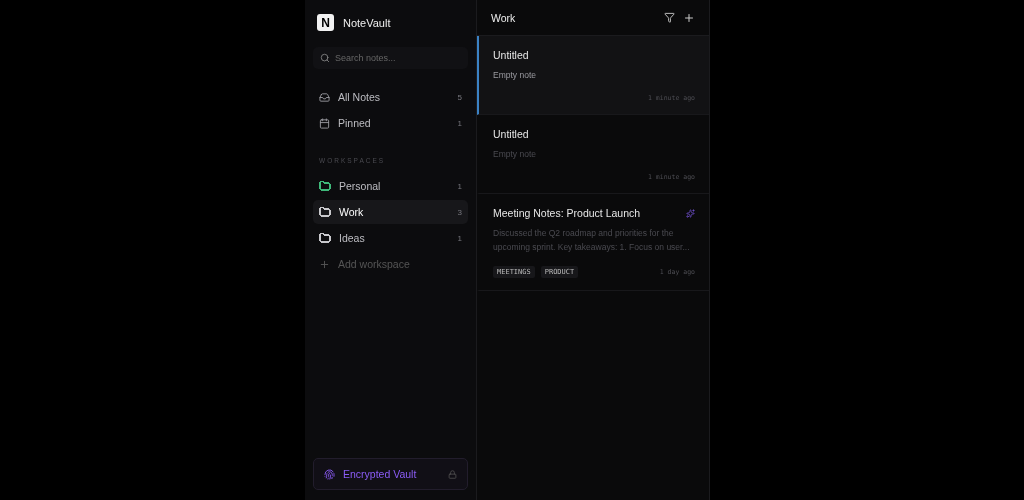  What do you see at coordinates (324, 97) in the screenshot?
I see `inbox-icon` at bounding box center [324, 97].